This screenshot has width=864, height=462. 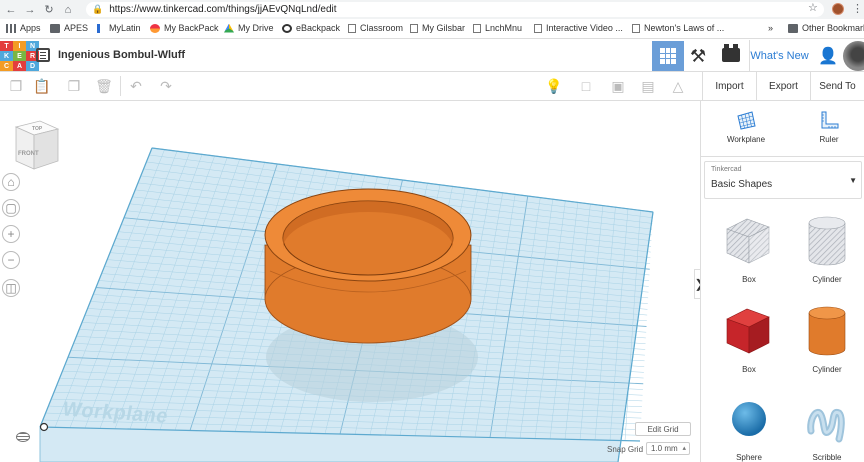 I want to click on origin-marker, so click(x=44, y=427).